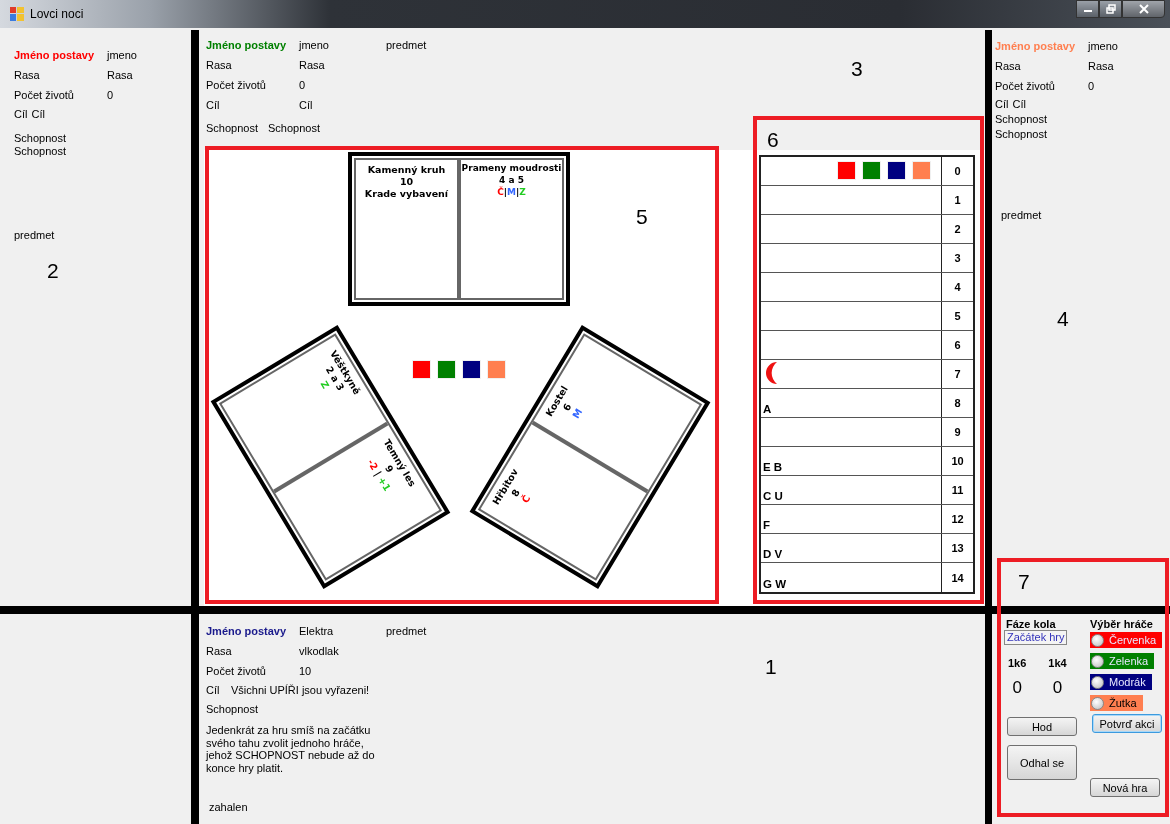 Image resolution: width=1170 pixels, height=824 pixels. I want to click on reveal-button: Odhal se, so click(1042, 762).